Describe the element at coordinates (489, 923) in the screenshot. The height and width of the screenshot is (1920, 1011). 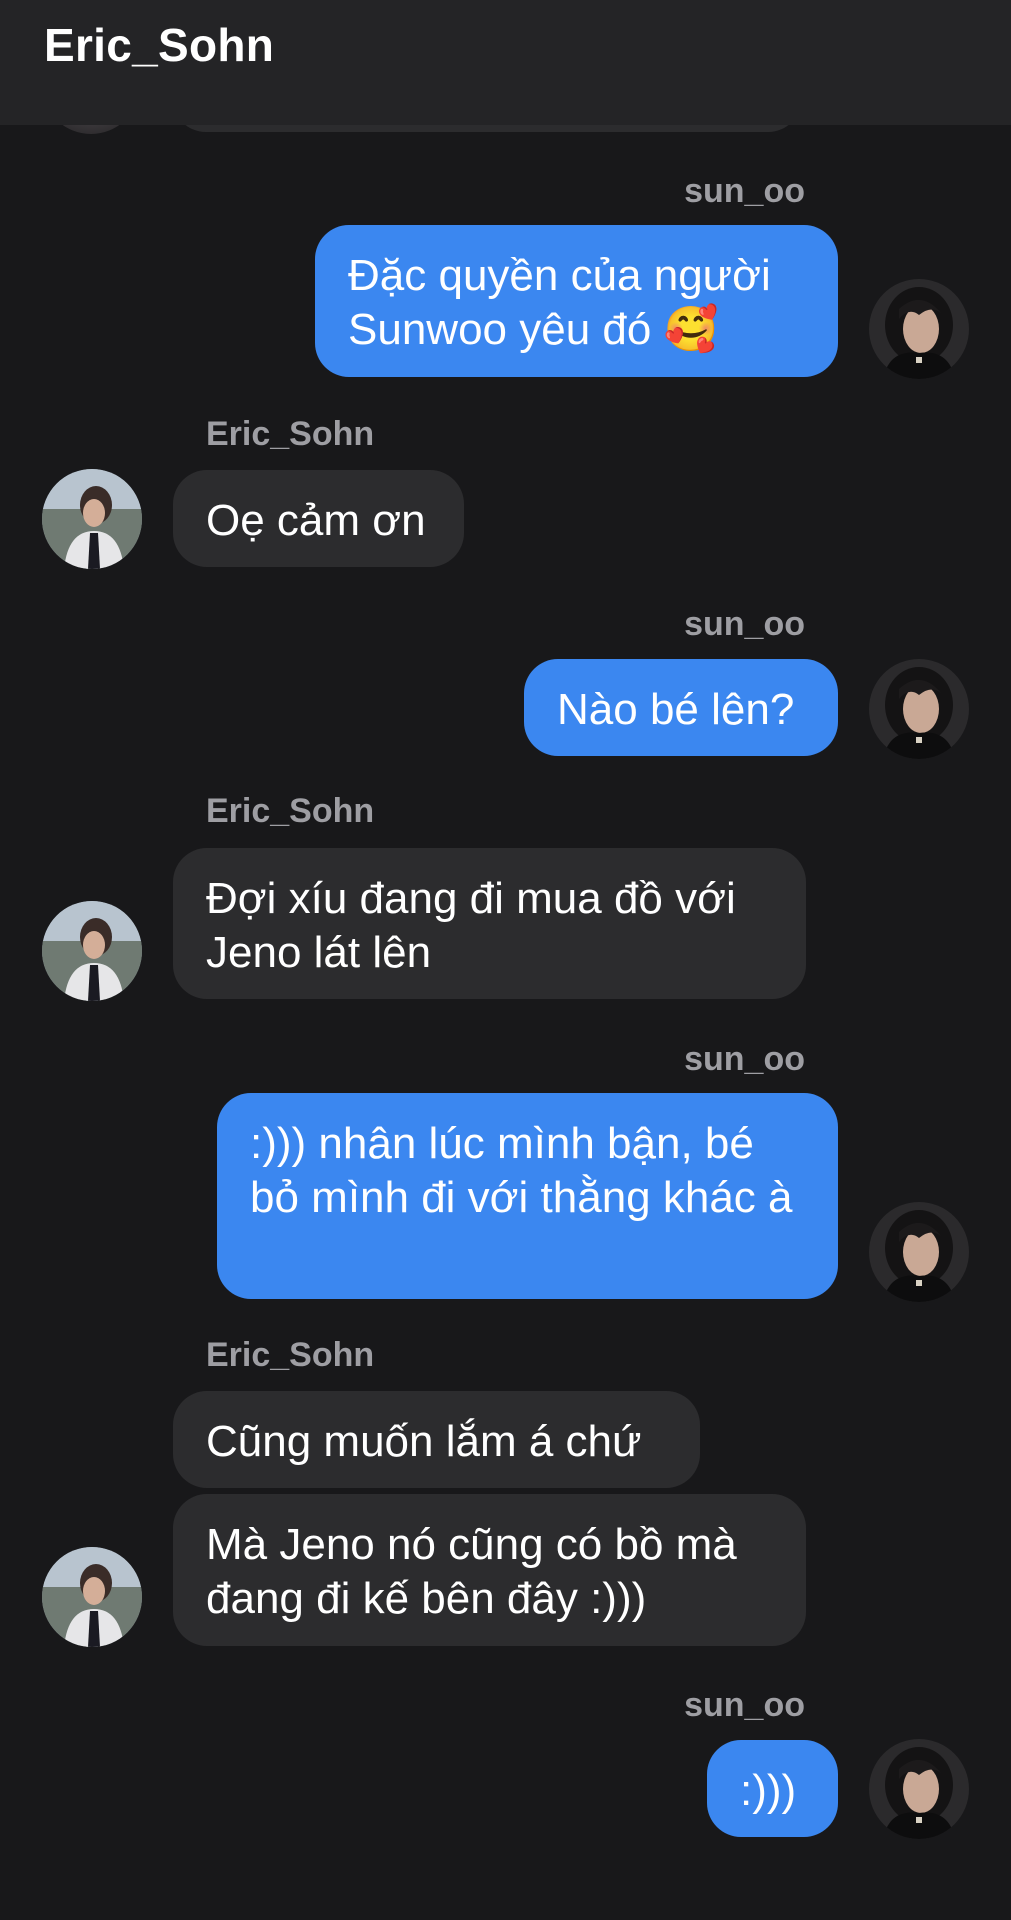
I see `message-bubble-incoming: Đợi xíu đang đi mua đồ với Jeno lát lên` at that location.